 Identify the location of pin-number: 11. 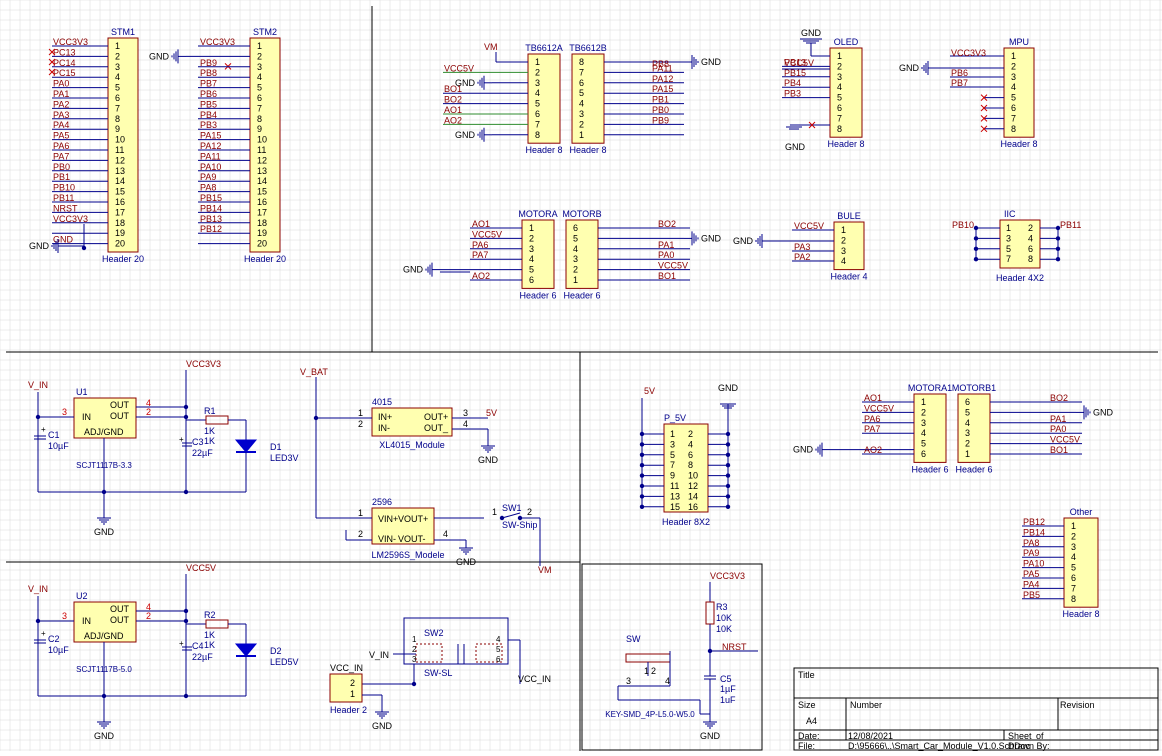
(674, 486).